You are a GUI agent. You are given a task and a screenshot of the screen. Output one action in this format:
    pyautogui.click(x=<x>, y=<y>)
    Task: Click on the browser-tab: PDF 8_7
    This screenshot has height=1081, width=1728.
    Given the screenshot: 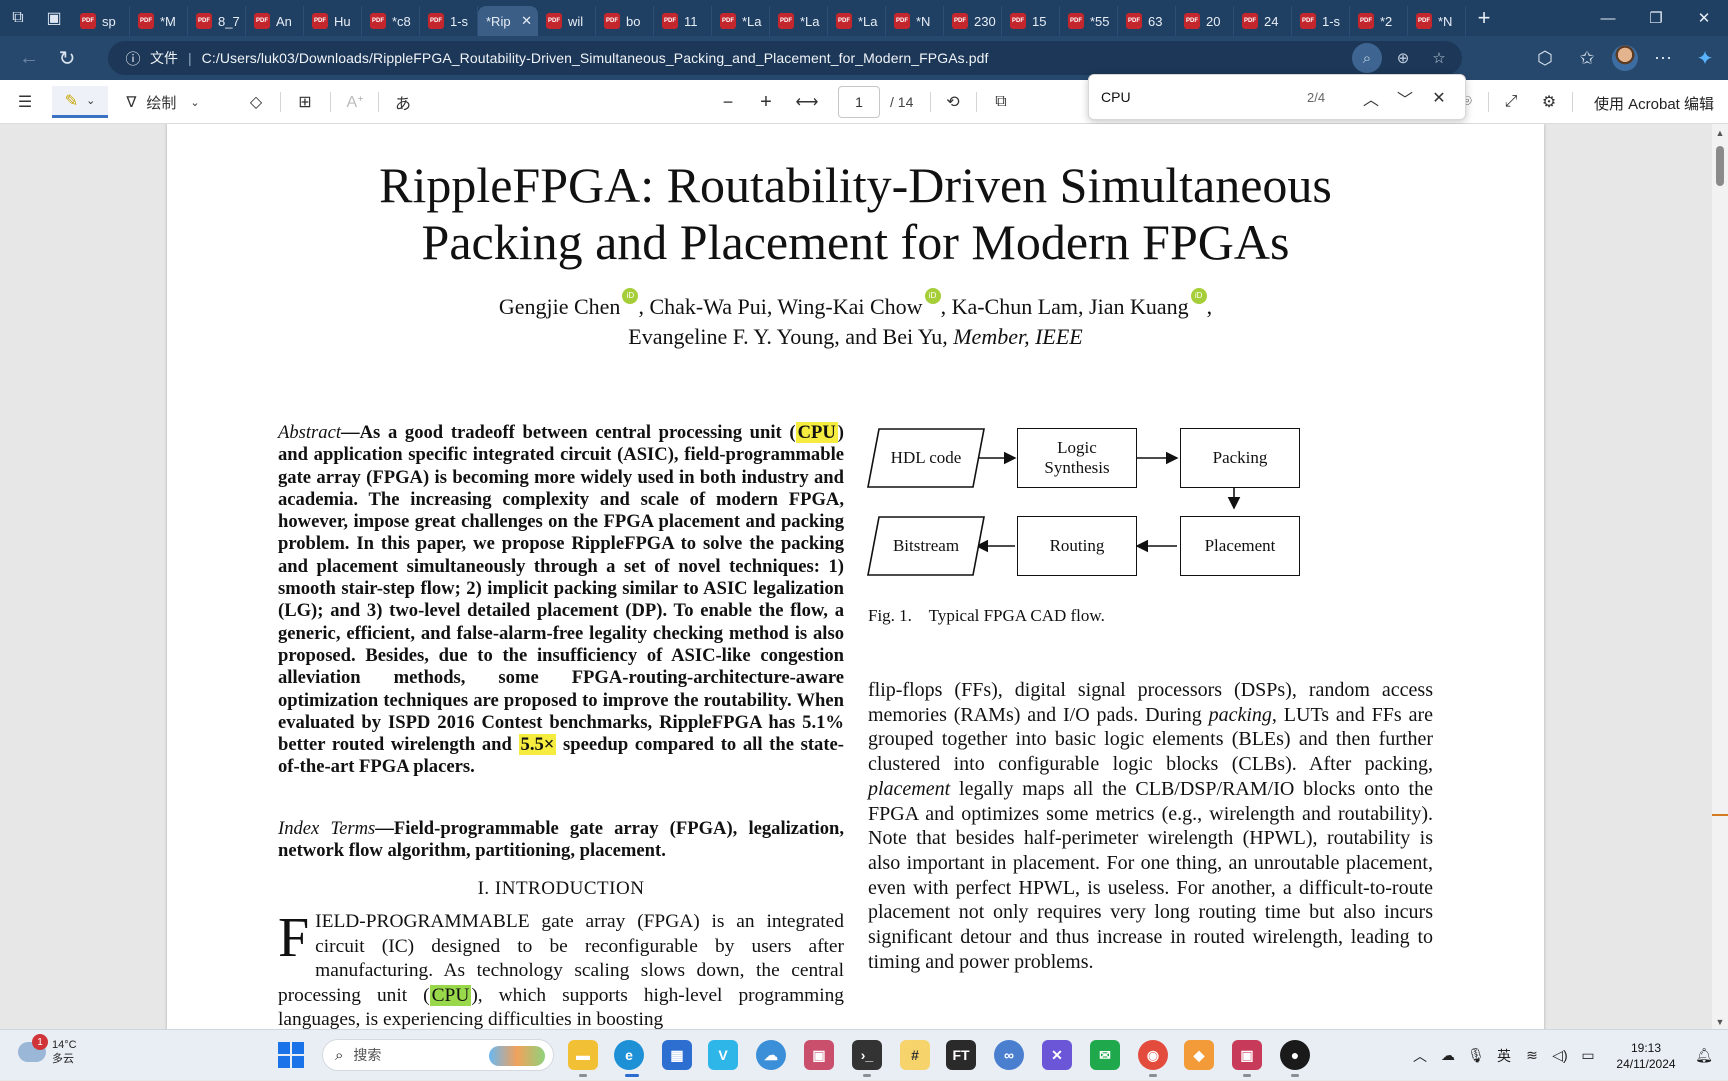 What is the action you would take?
    pyautogui.click(x=217, y=21)
    